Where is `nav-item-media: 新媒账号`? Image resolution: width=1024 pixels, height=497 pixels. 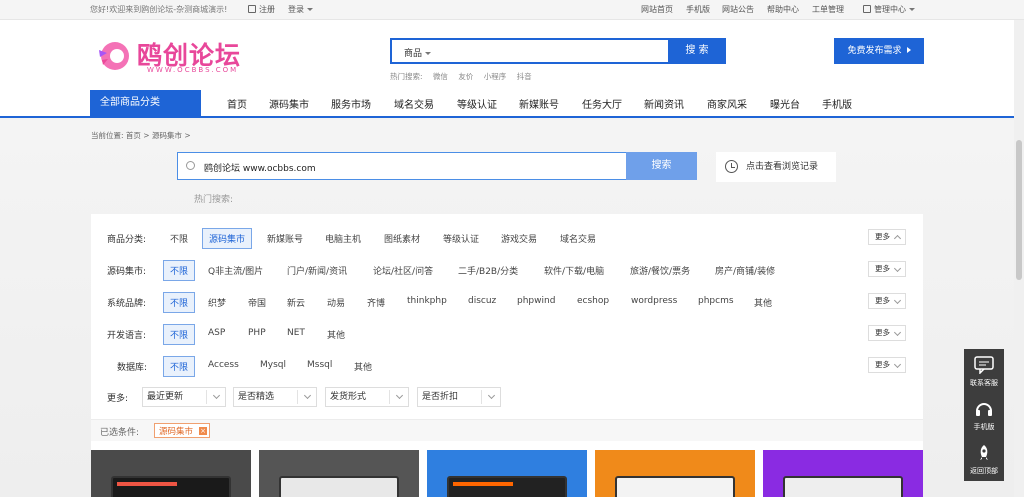
nav-item-media: 新媒账号 is located at coordinates (539, 103).